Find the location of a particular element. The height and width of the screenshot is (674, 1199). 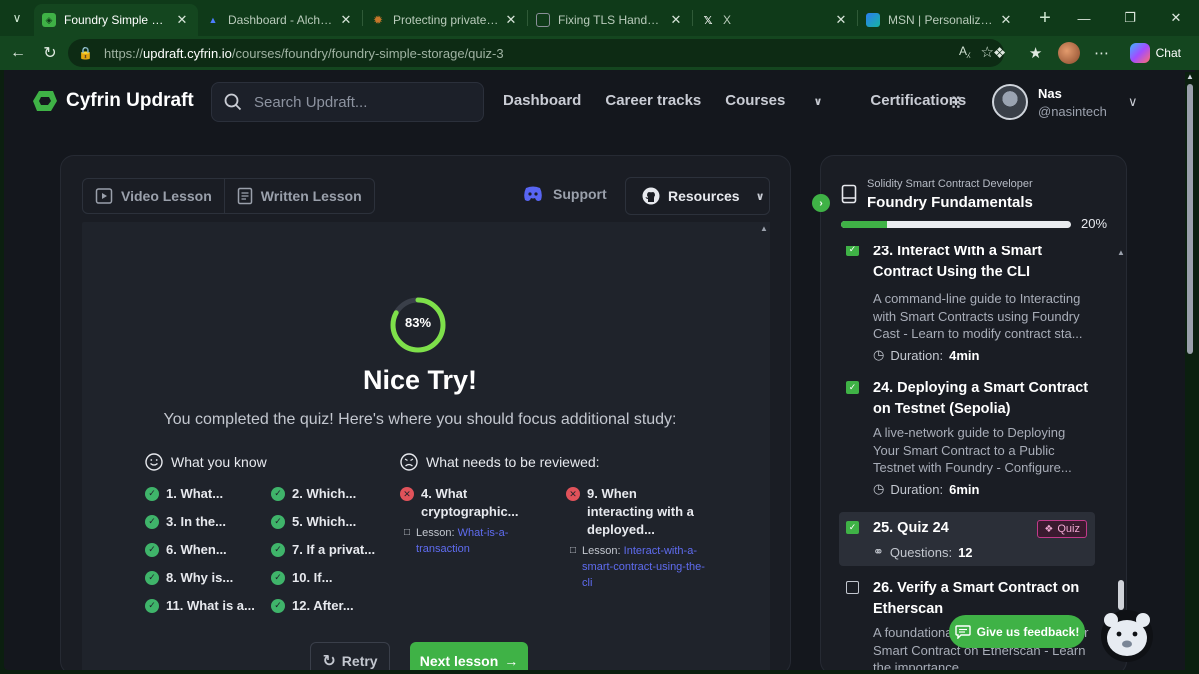

more-options-icon: ⋯ is located at coordinates (1102, 53).